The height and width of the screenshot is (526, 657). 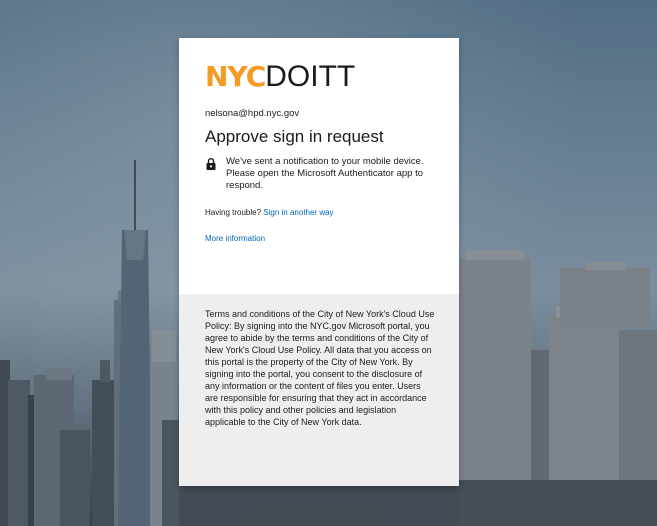 I want to click on sign-in-another-way-link: Sign in another way, so click(x=298, y=212).